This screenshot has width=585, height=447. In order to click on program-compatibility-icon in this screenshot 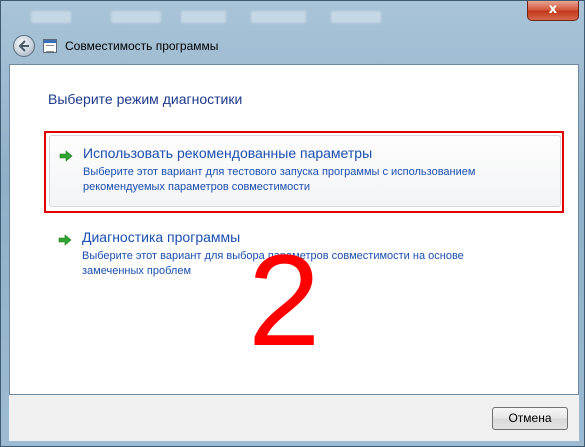, I will do `click(50, 46)`.